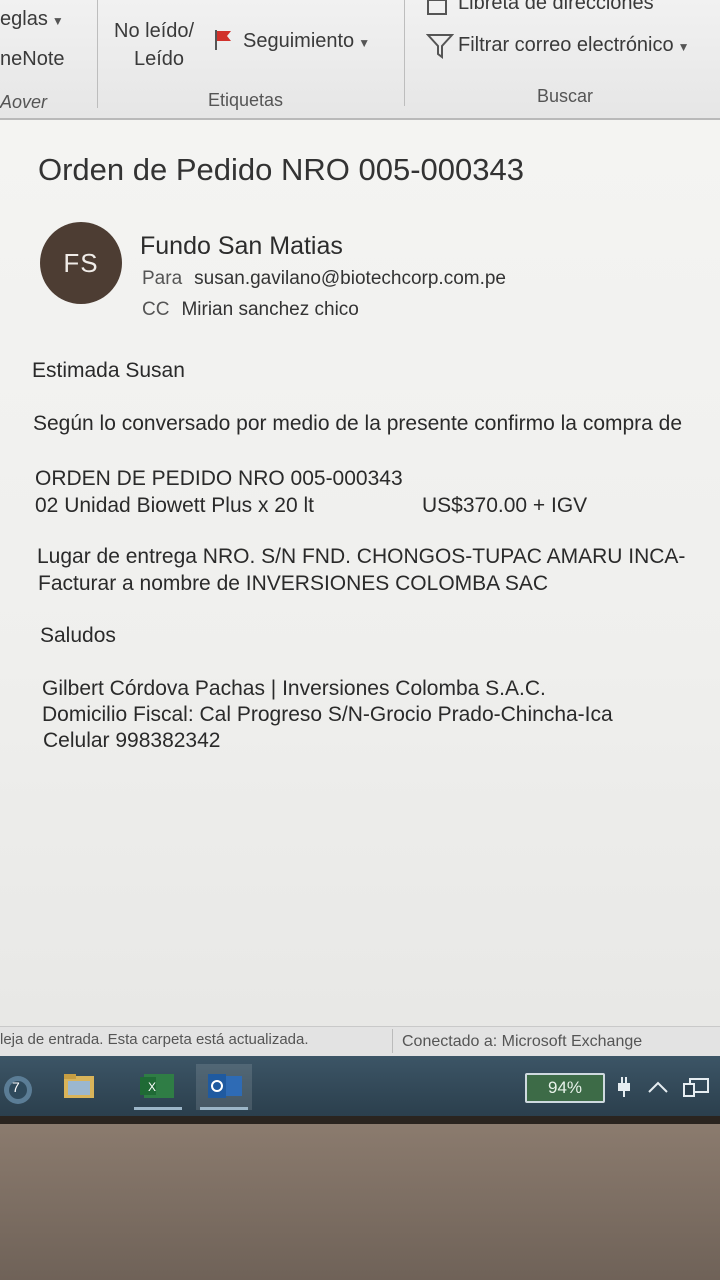 The image size is (720, 1280). What do you see at coordinates (132, 740) in the screenshot?
I see `signature-line-3: Celular 998382342` at bounding box center [132, 740].